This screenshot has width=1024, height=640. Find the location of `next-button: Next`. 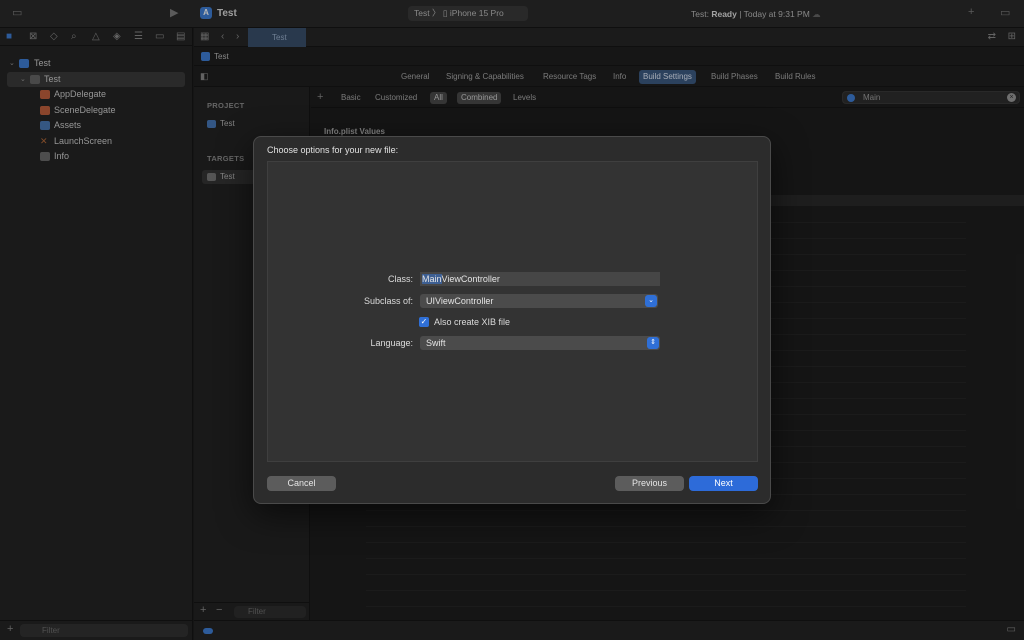

next-button: Next is located at coordinates (723, 483).